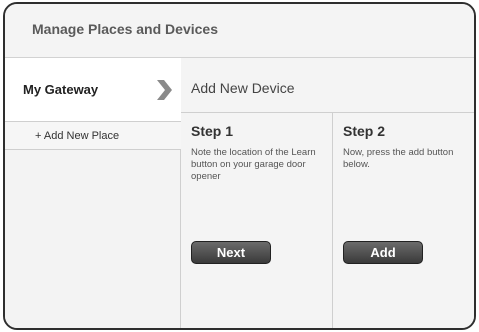 The height and width of the screenshot is (332, 479). What do you see at coordinates (164, 92) in the screenshot?
I see `chevron-right-icon` at bounding box center [164, 92].